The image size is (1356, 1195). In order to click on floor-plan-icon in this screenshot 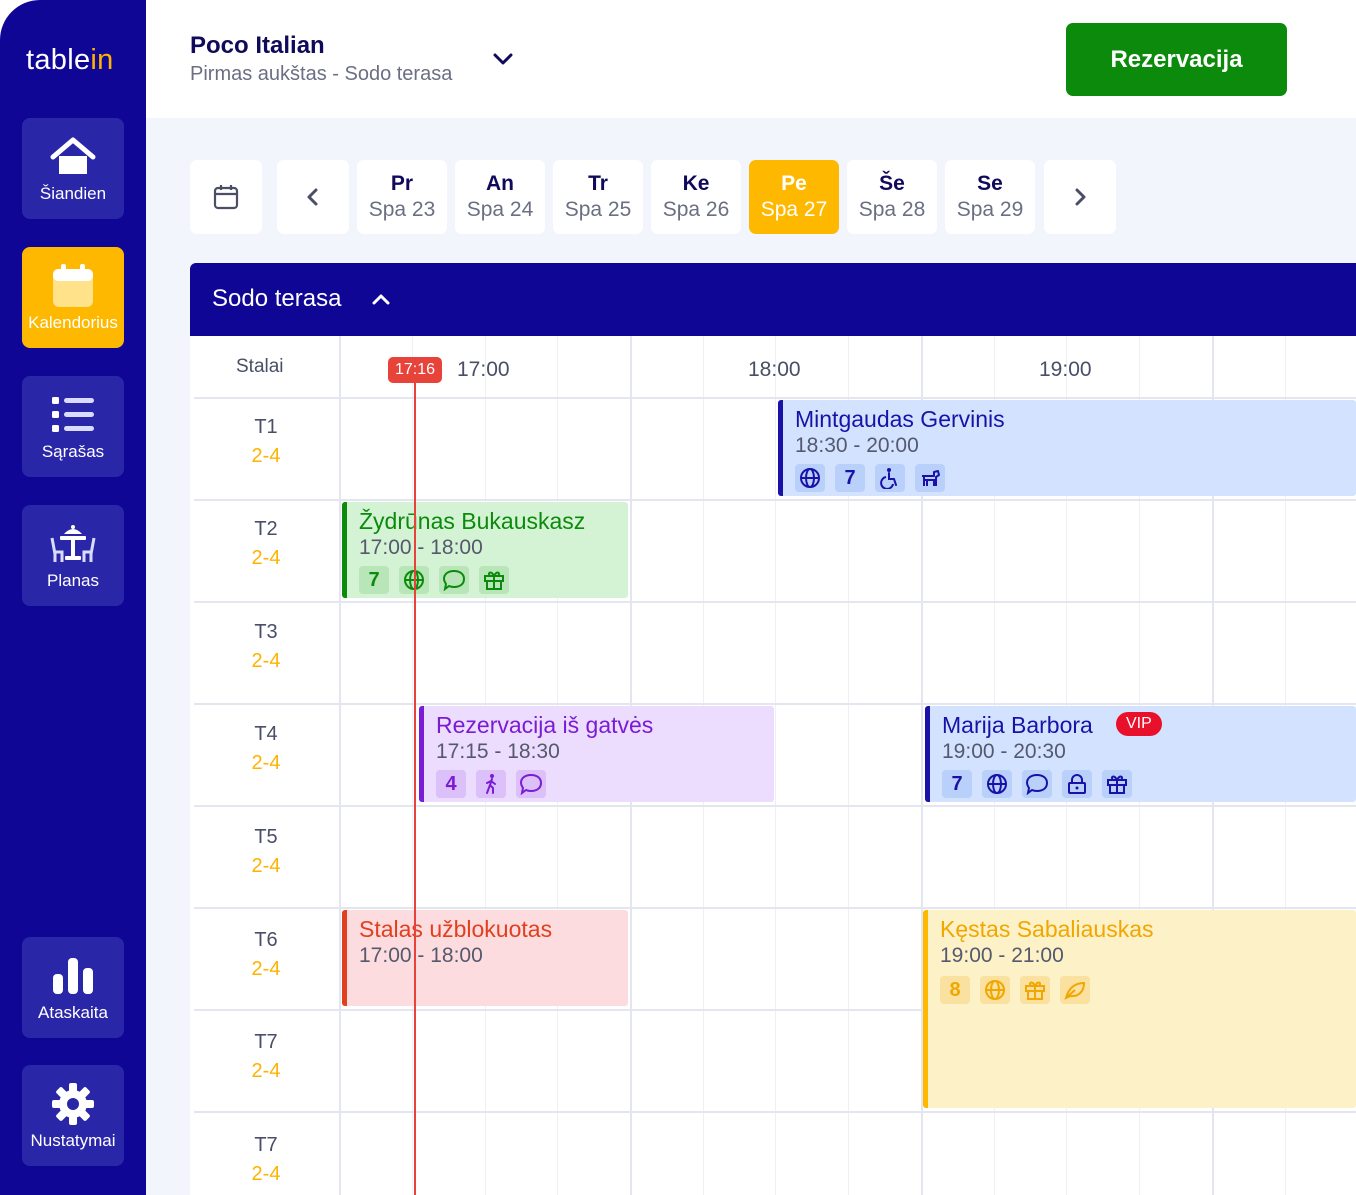, I will do `click(73, 544)`.